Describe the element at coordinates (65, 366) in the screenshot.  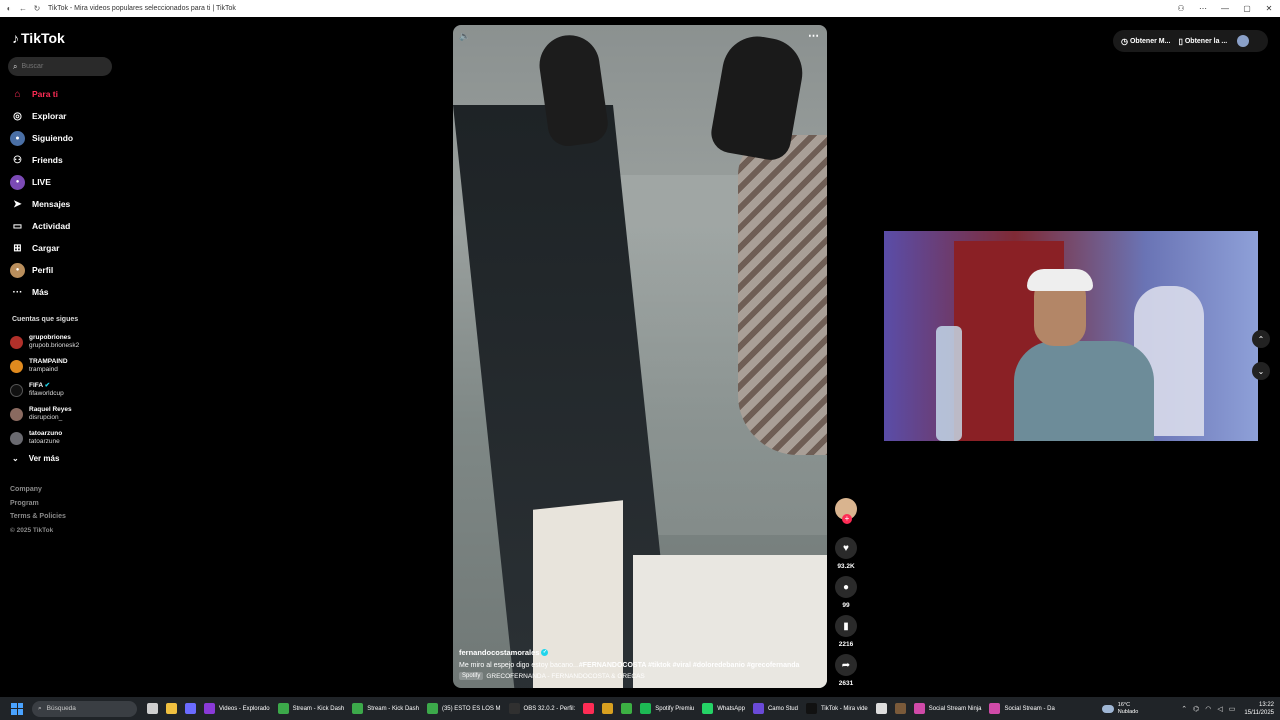
I see `following-item: TRAMPAIND trampaind` at that location.